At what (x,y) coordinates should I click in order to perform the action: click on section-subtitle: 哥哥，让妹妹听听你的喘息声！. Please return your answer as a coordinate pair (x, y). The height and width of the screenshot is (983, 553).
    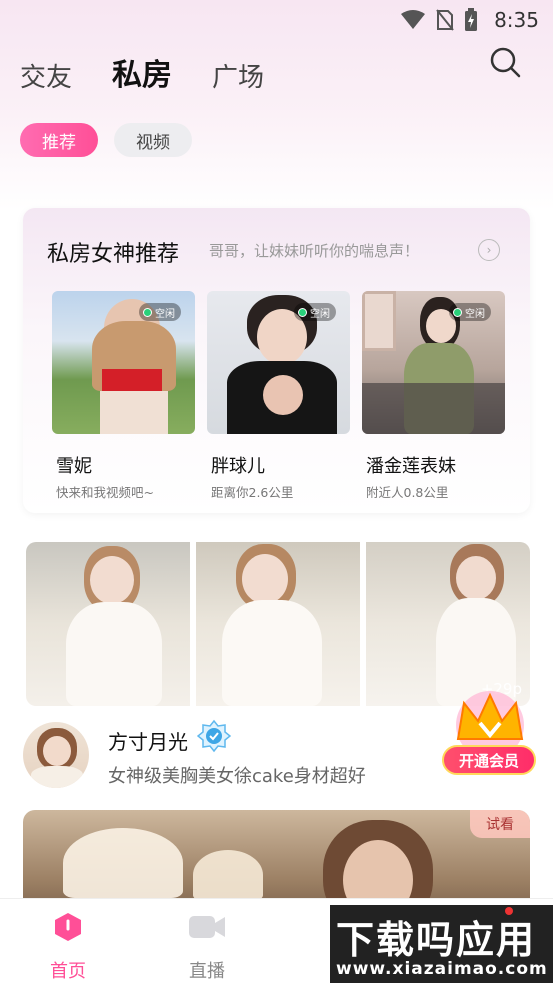
    Looking at the image, I should click on (314, 251).